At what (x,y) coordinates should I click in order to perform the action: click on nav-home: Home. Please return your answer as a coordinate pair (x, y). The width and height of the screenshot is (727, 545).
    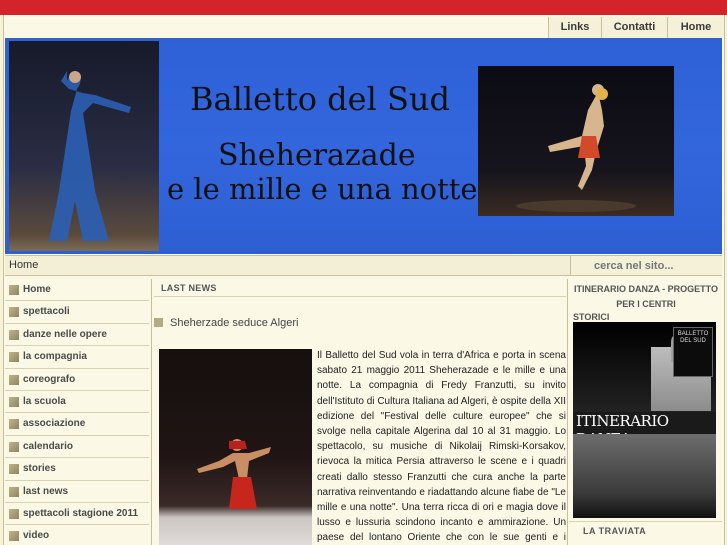
    Looking at the image, I should click on (695, 27).